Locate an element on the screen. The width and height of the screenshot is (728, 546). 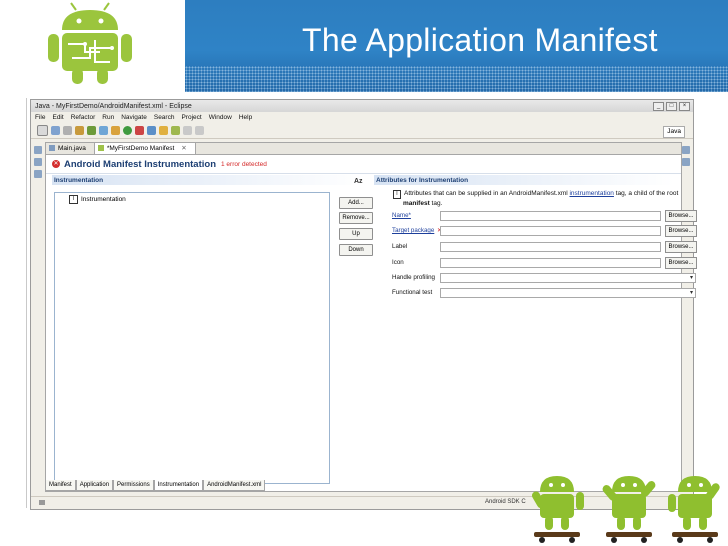
tab-application: Application is located at coordinates (94, 485).